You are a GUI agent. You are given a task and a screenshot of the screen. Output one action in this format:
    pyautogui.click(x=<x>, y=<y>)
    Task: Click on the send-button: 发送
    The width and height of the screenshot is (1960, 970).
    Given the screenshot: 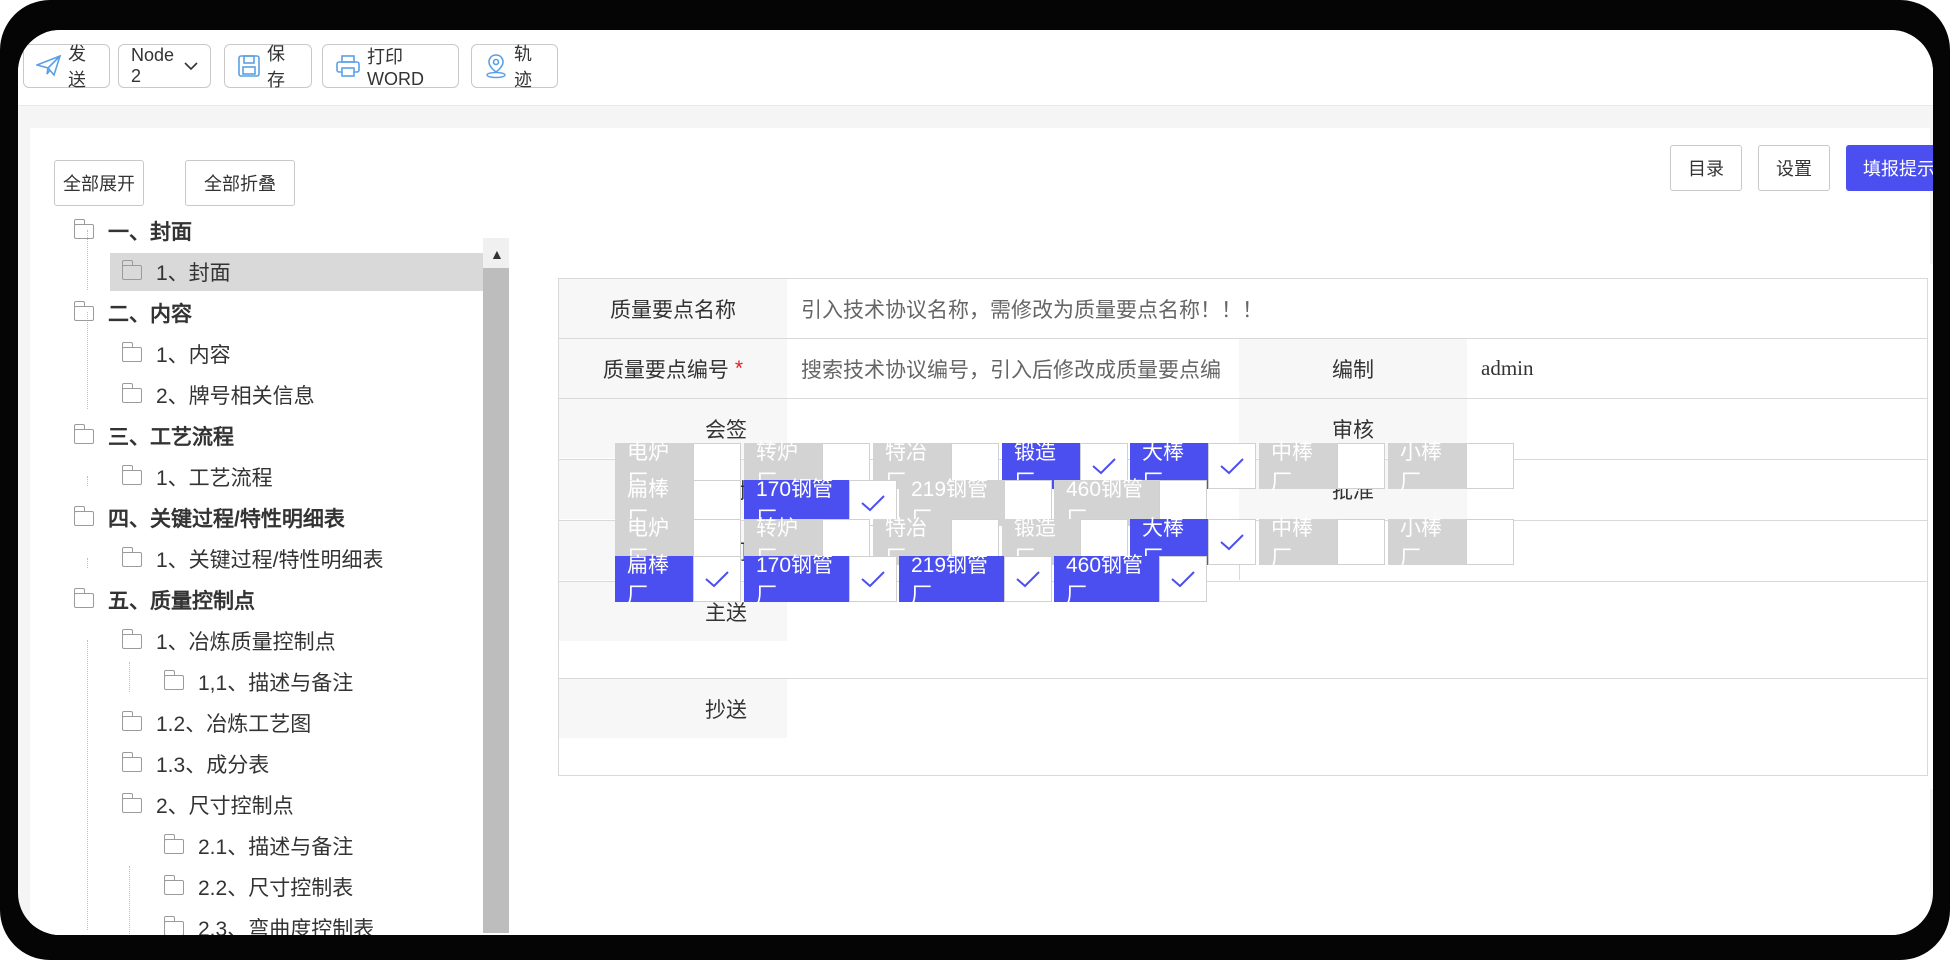 What is the action you would take?
    pyautogui.click(x=66, y=67)
    